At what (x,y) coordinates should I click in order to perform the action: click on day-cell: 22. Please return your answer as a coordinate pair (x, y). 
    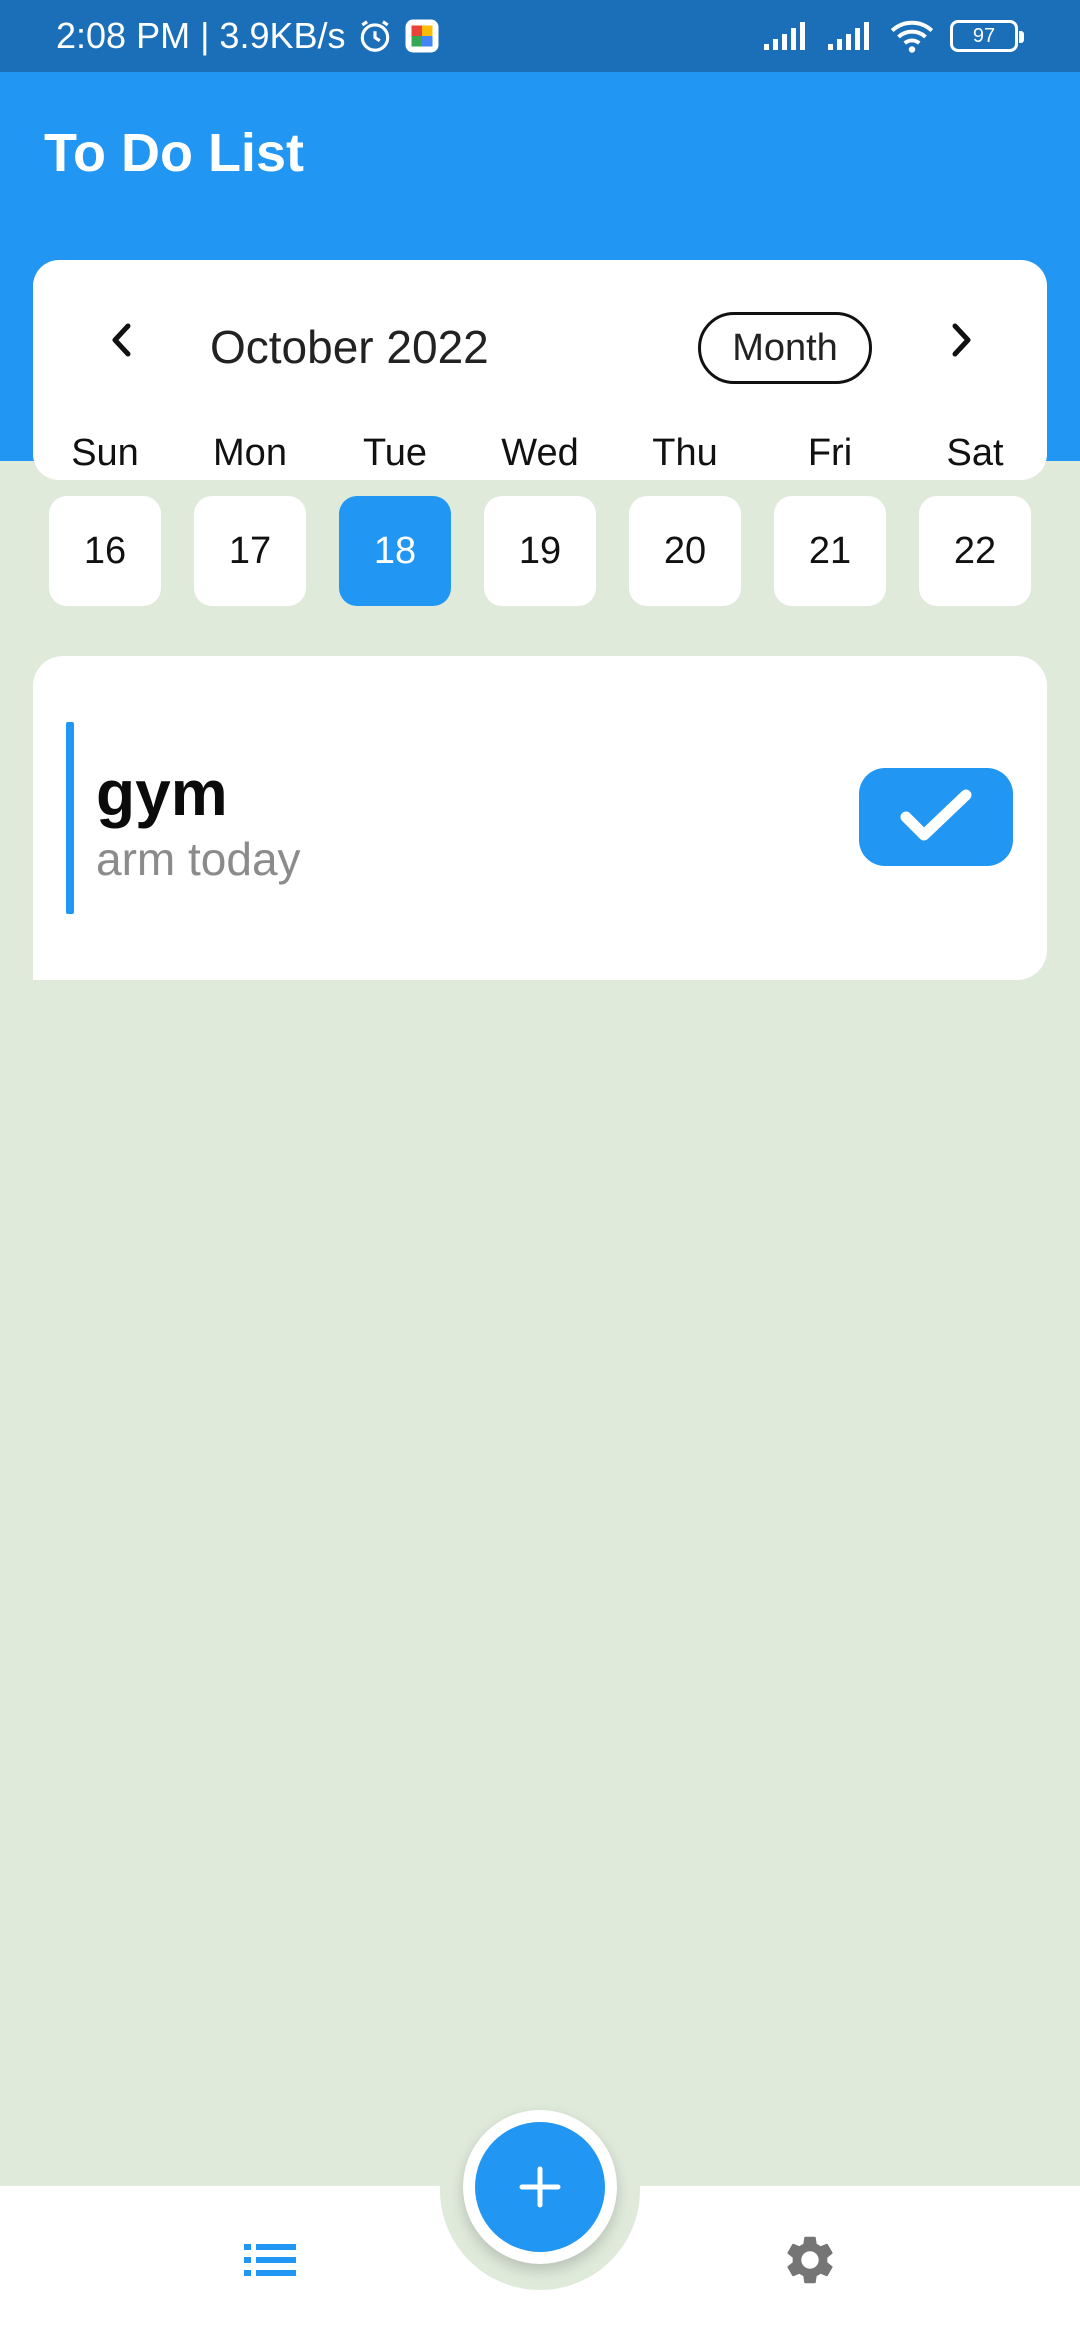
    Looking at the image, I should click on (975, 551).